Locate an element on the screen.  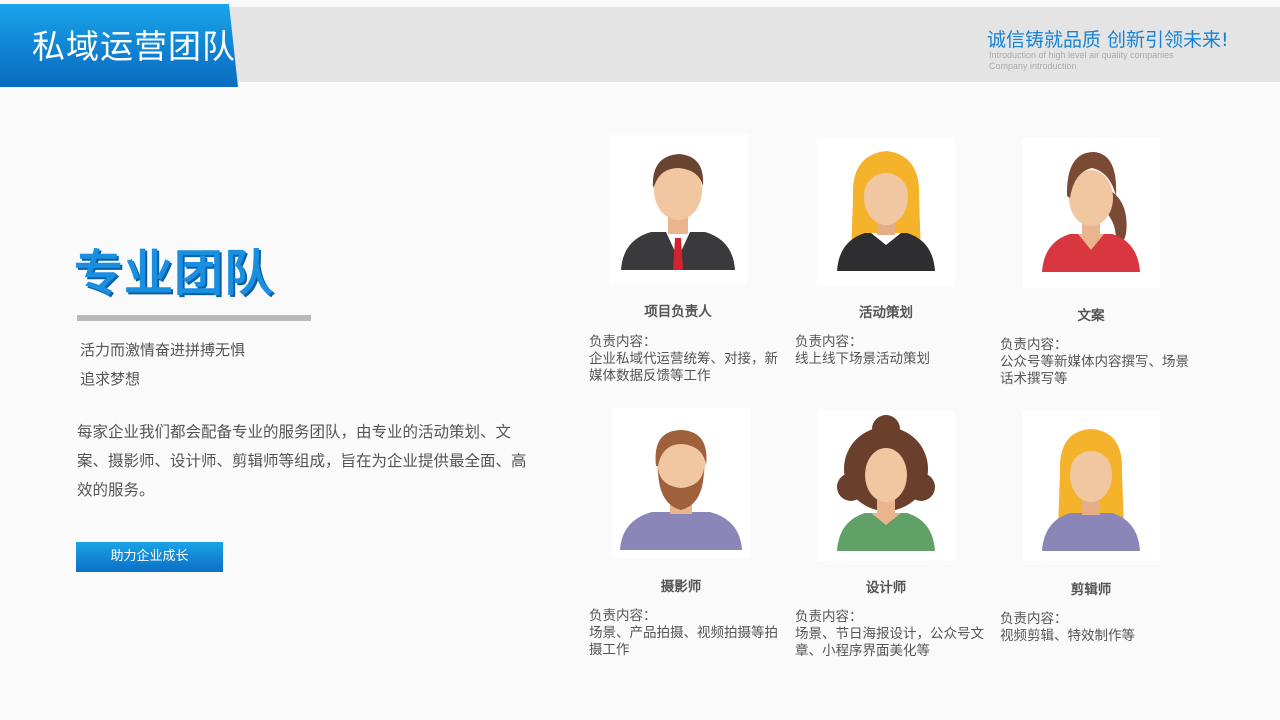
page-title: 私域运营团队 is located at coordinates (134, 46).